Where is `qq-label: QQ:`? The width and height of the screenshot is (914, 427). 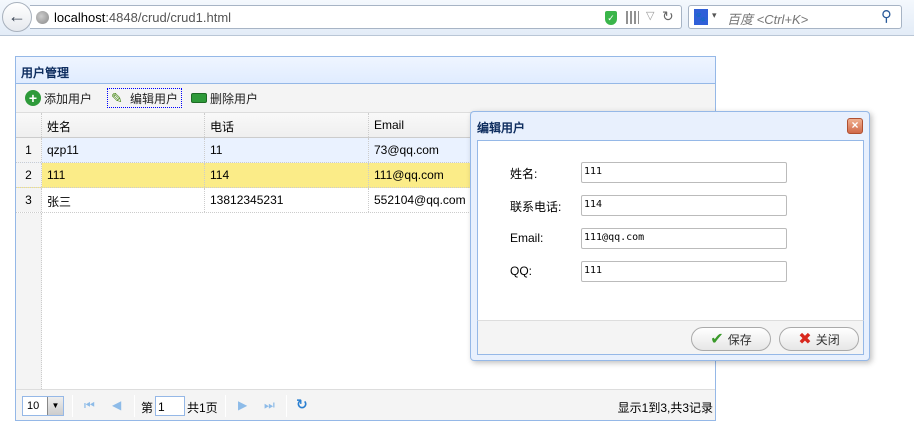
qq-label: QQ: is located at coordinates (521, 271).